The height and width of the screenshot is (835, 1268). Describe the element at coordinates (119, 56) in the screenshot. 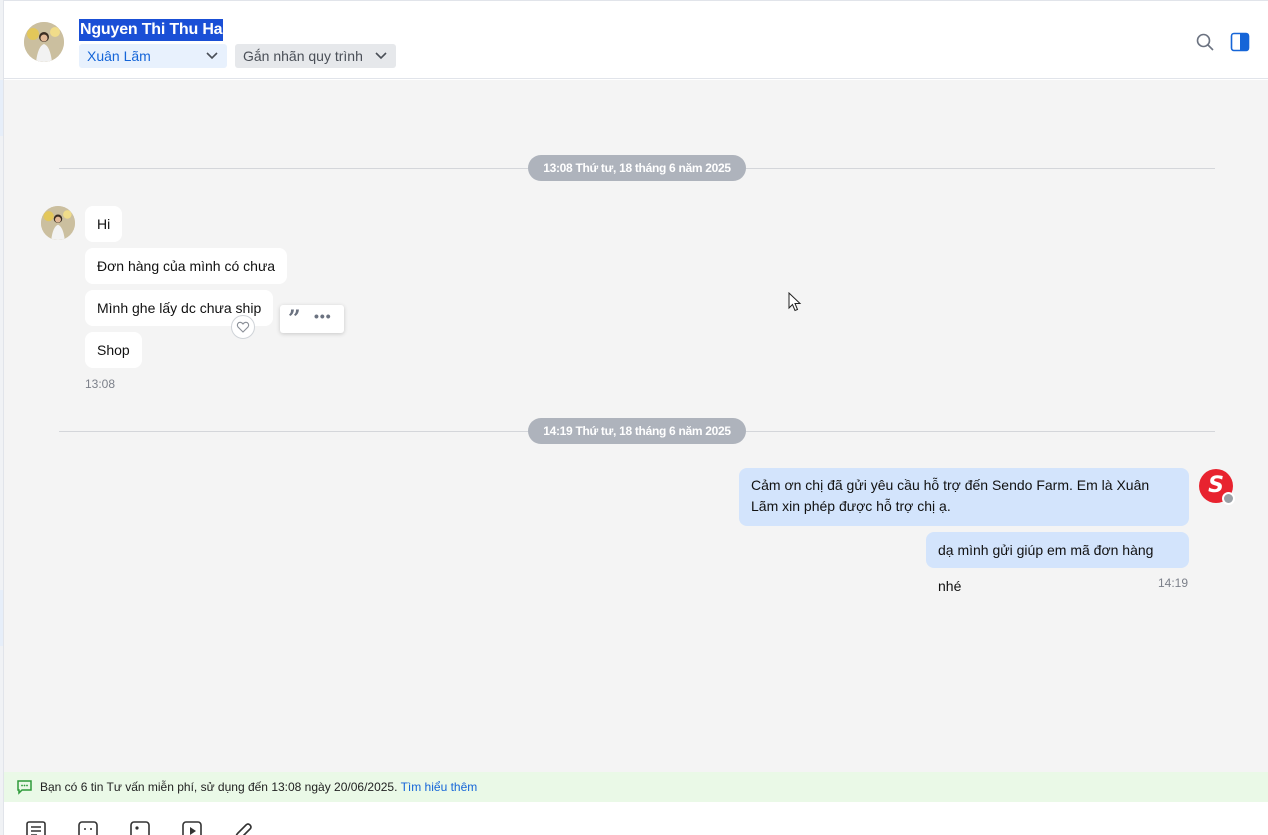

I see `assignee-label: Xuân Lãm` at that location.